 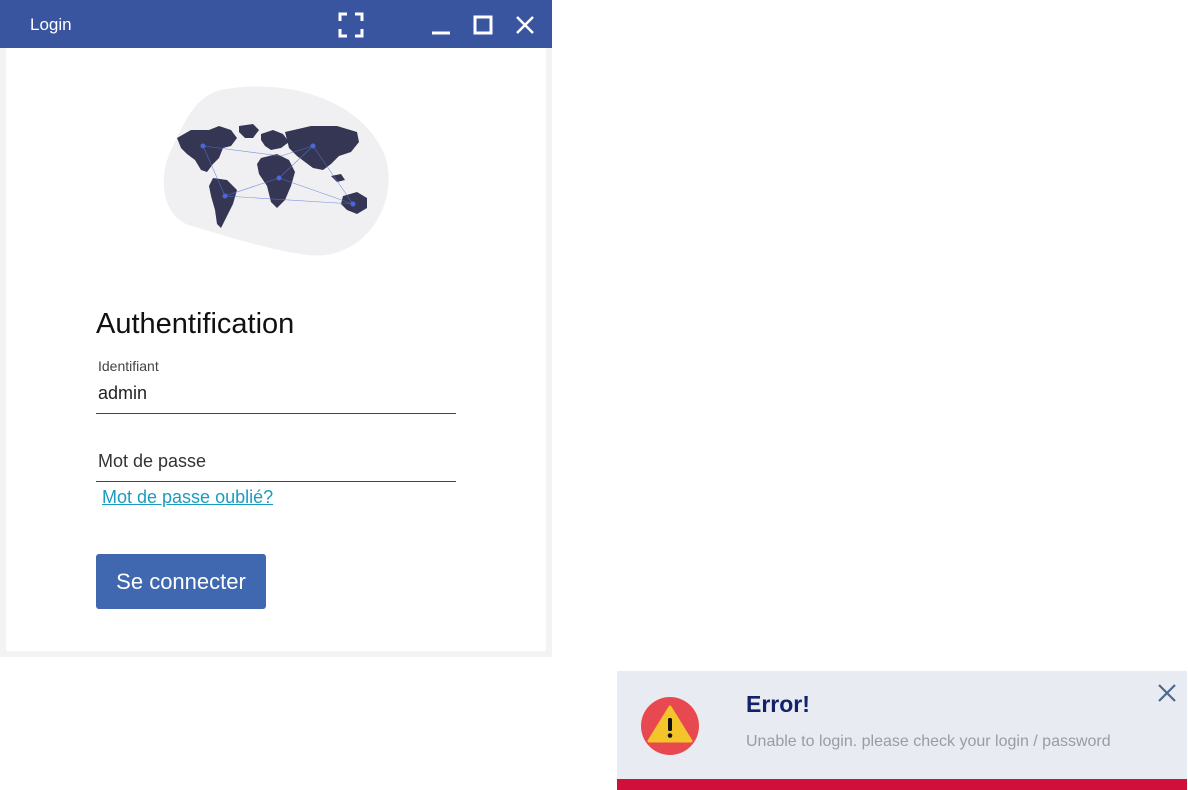 What do you see at coordinates (276, 24) in the screenshot?
I see `title-bar: Login` at bounding box center [276, 24].